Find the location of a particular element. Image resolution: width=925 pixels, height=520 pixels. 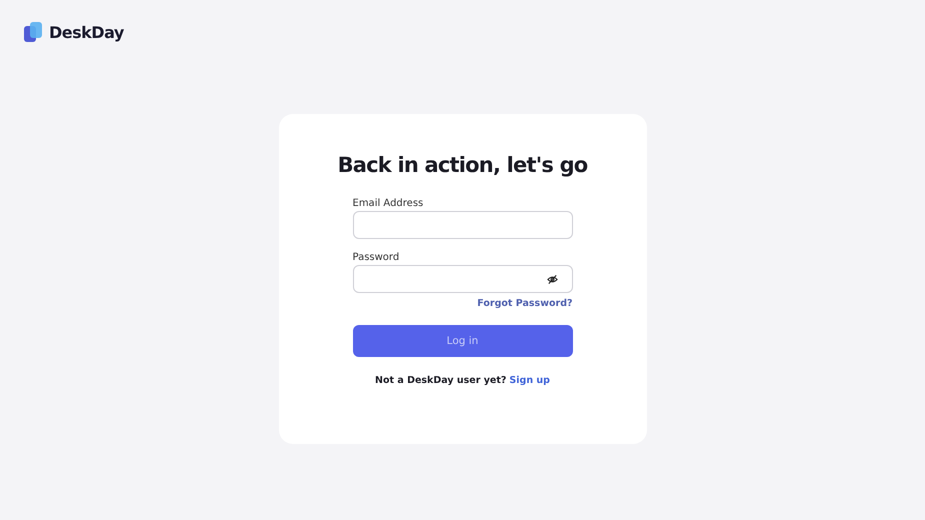

signup-link: Sign up is located at coordinates (529, 380).